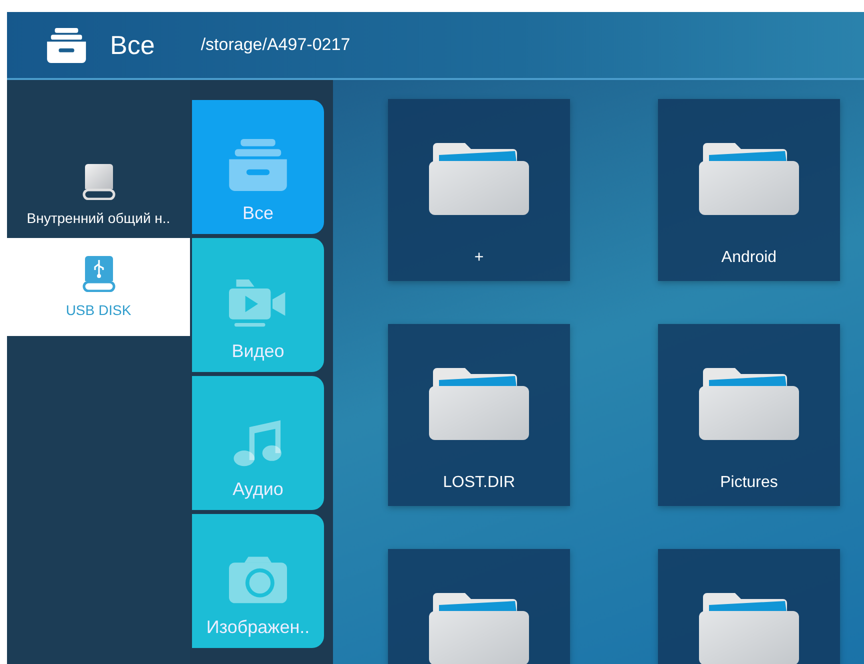 The height and width of the screenshot is (664, 864). Describe the element at coordinates (99, 182) in the screenshot. I see `drive-icon` at that location.